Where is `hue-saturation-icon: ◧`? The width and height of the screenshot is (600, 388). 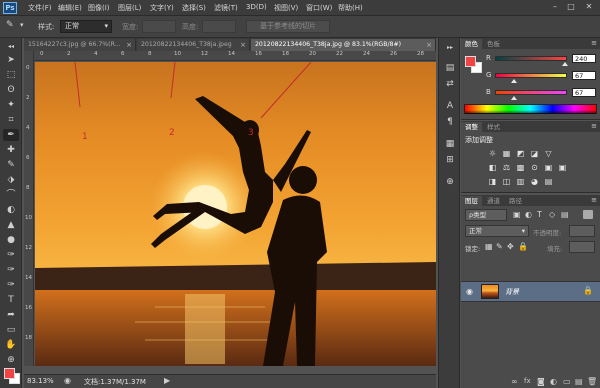
hue-saturation-icon: ◧ is located at coordinates (492, 168).